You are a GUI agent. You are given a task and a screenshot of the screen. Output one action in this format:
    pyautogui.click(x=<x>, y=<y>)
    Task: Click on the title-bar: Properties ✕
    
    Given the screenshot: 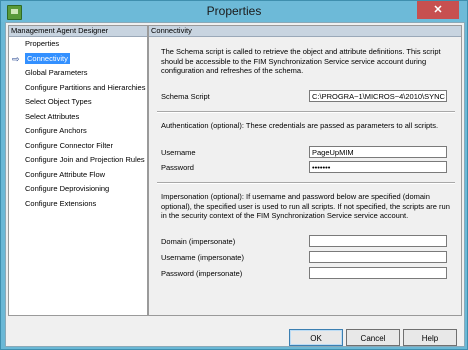 What is the action you would take?
    pyautogui.click(x=234, y=11)
    